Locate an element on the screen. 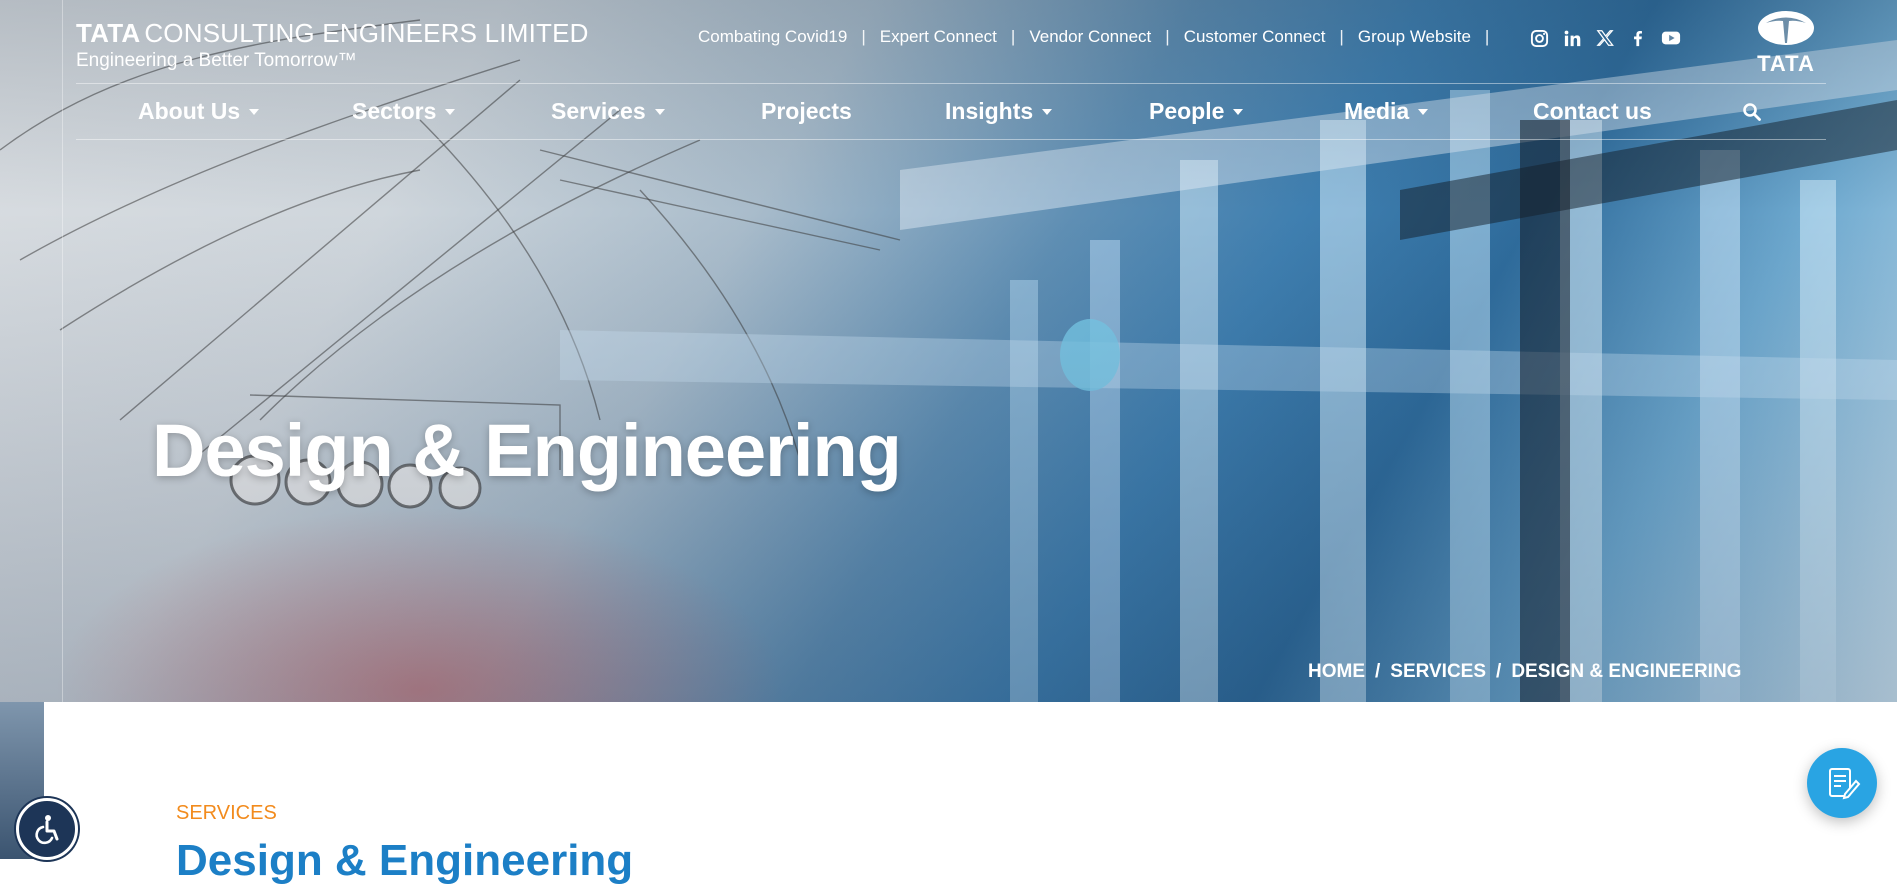  nav-item-insights: Insights is located at coordinates (999, 111).